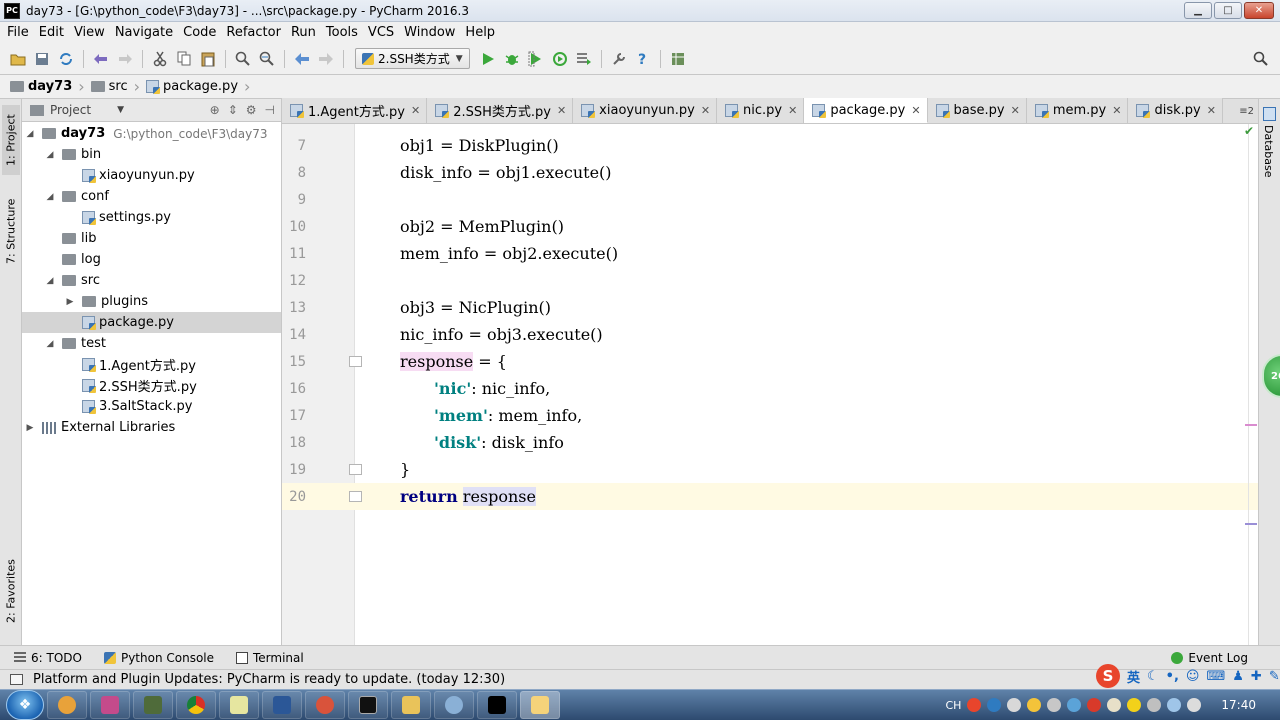 The width and height of the screenshot is (1280, 720). What do you see at coordinates (243, 59) in the screenshot?
I see `find-icon` at bounding box center [243, 59].